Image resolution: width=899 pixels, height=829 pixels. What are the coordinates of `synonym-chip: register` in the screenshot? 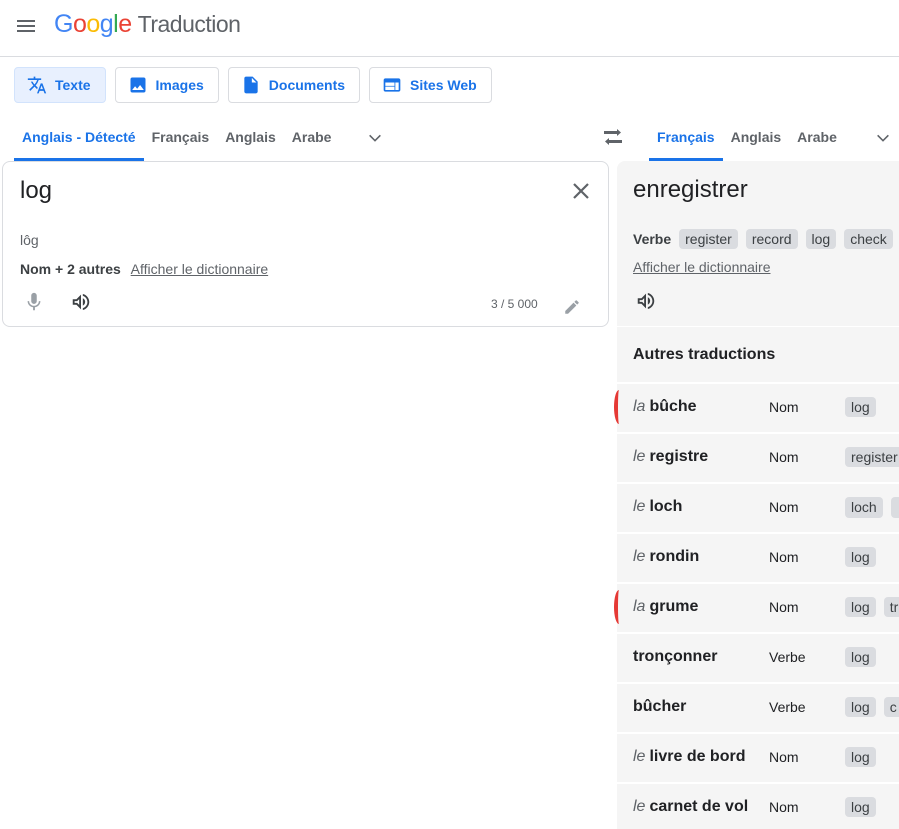 It's located at (708, 239).